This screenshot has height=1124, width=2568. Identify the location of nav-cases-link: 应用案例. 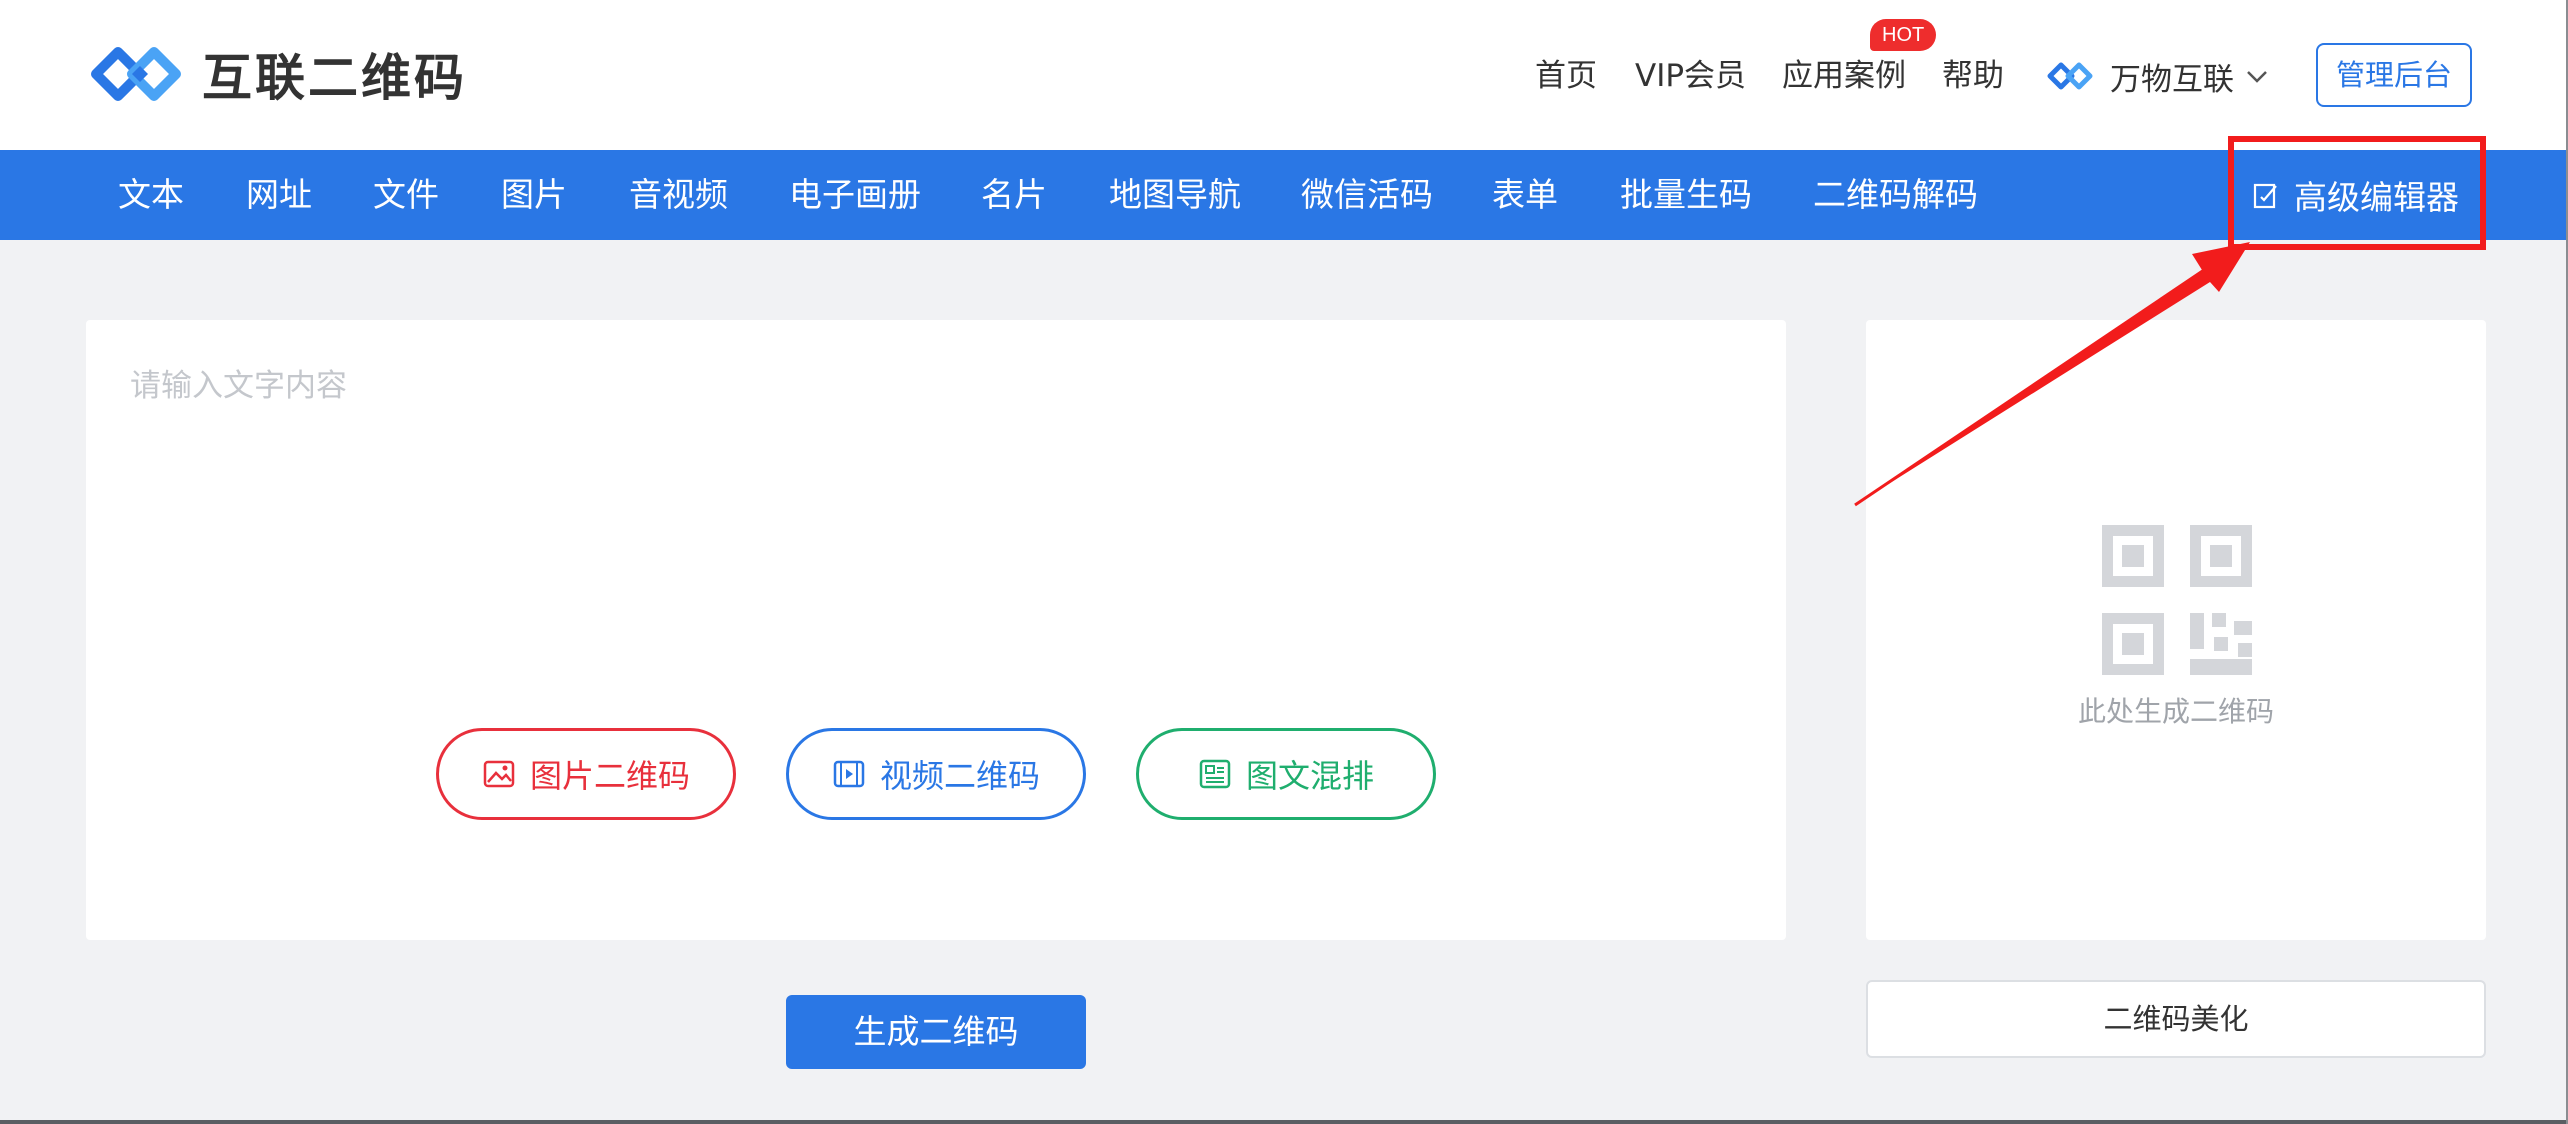
(1844, 76).